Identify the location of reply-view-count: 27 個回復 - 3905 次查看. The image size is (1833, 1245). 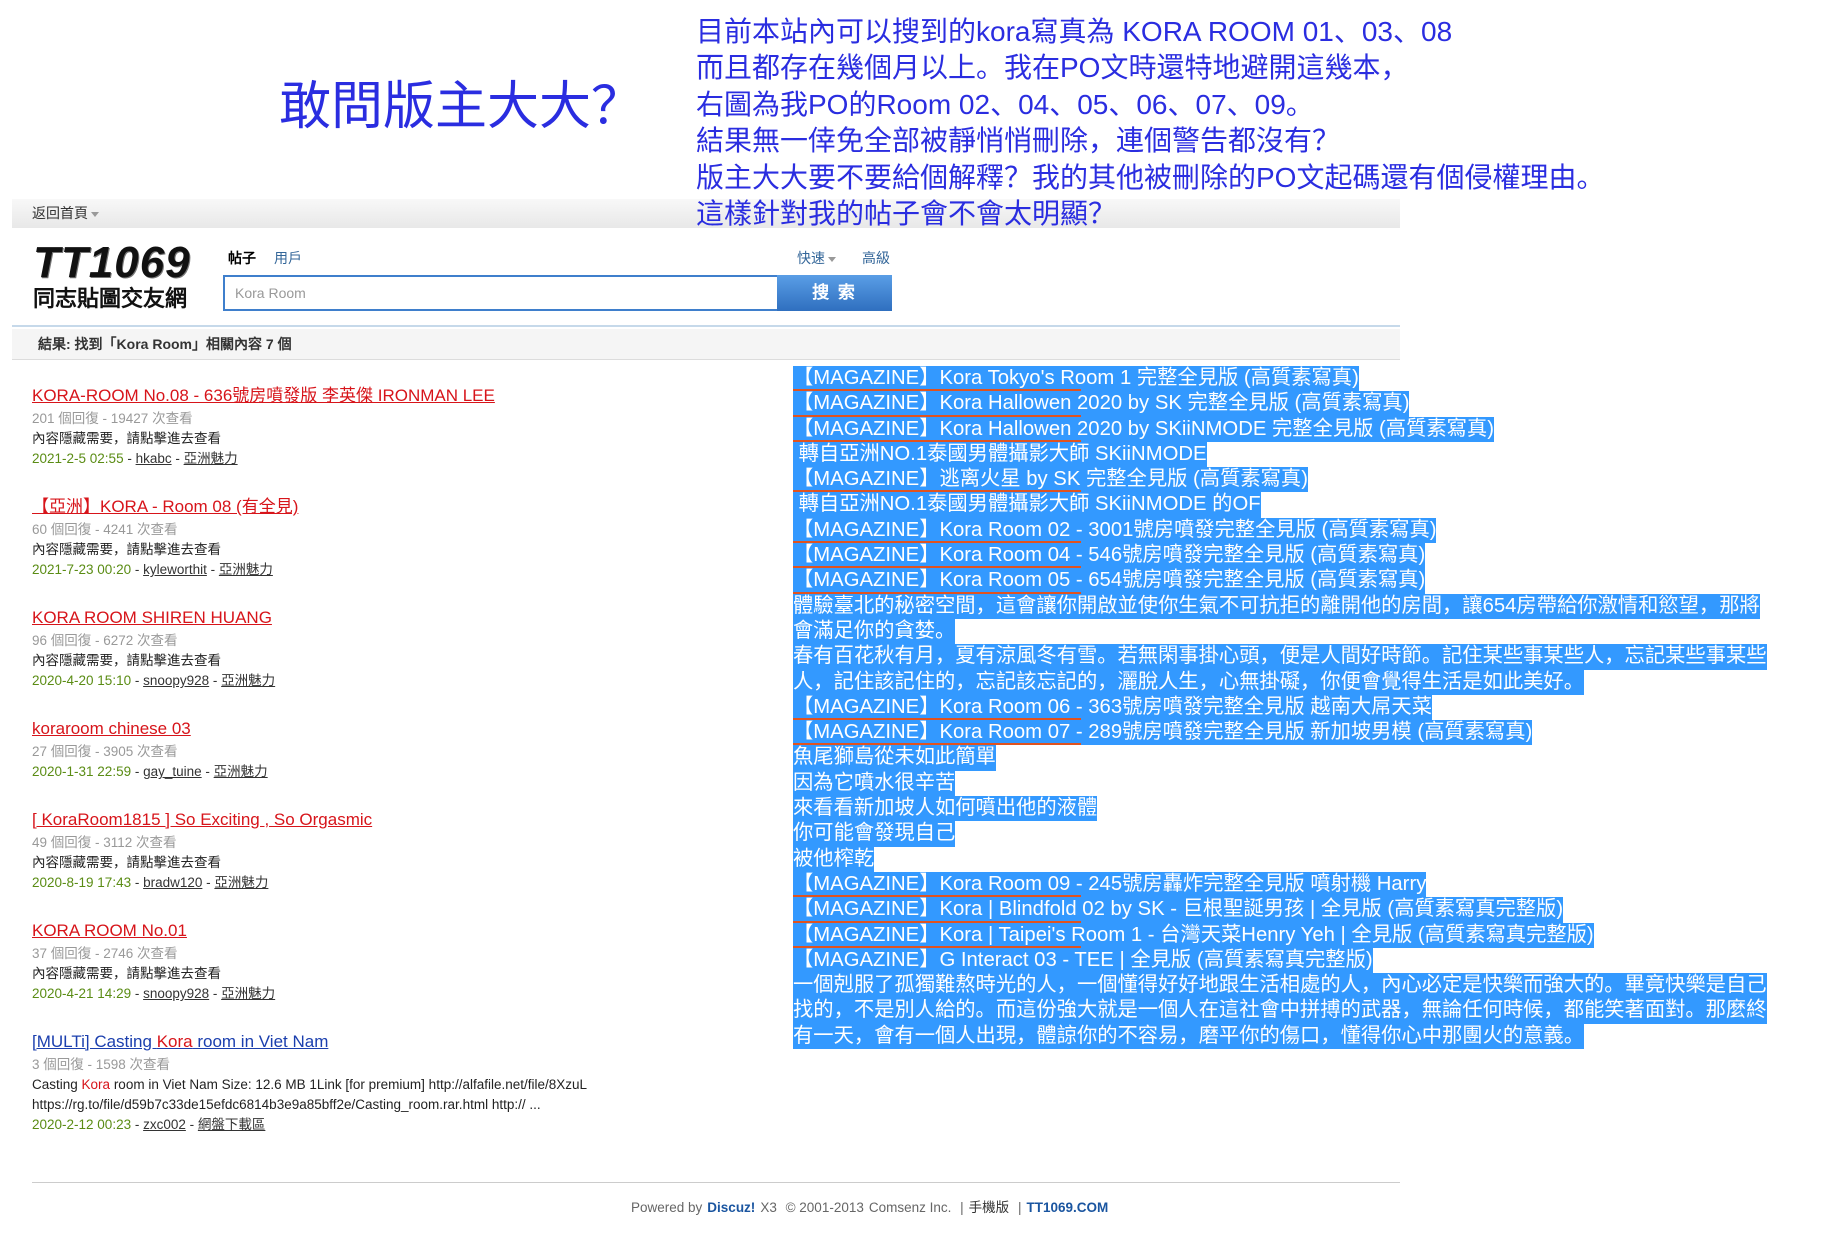
(105, 751).